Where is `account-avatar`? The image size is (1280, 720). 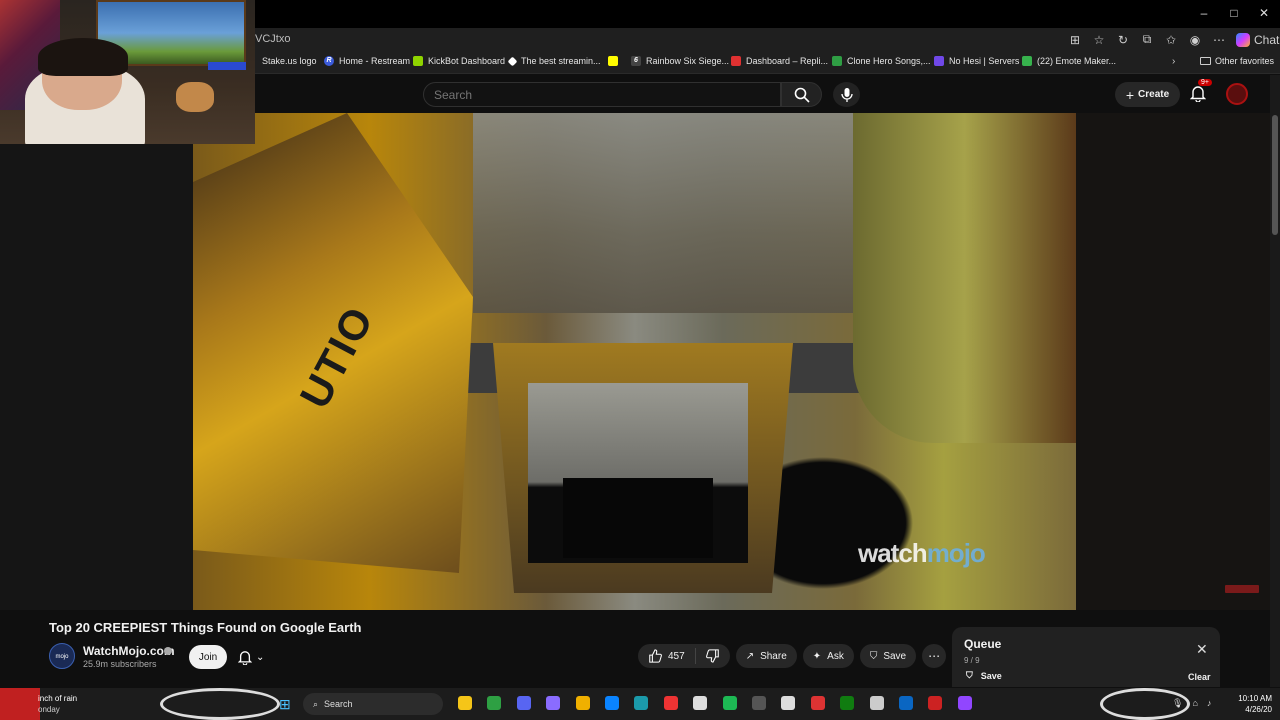 account-avatar is located at coordinates (1237, 94).